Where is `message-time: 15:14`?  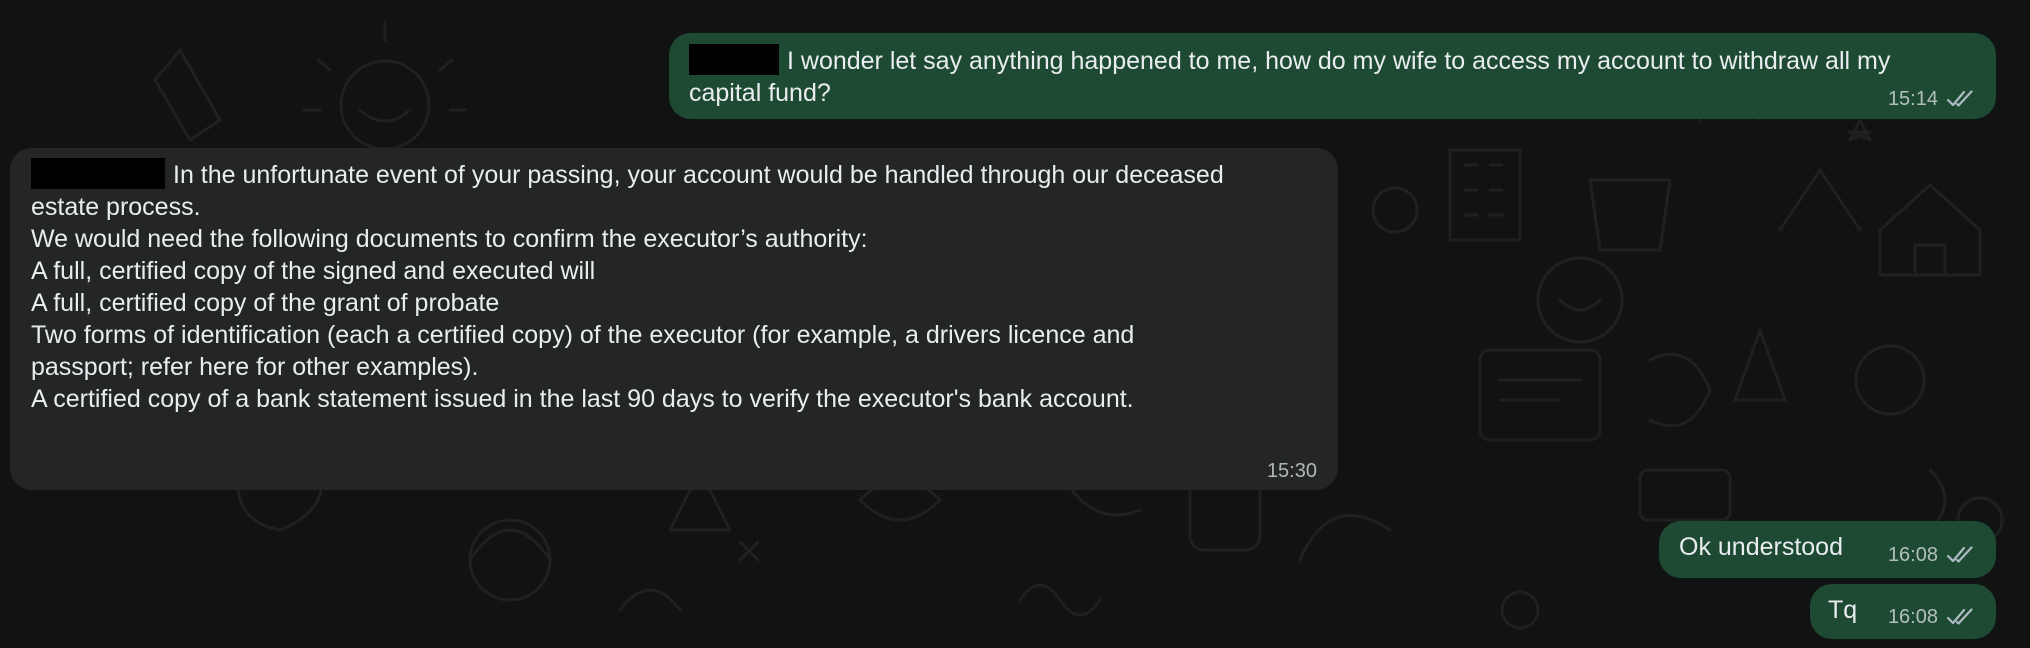 message-time: 15:14 is located at coordinates (1912, 99).